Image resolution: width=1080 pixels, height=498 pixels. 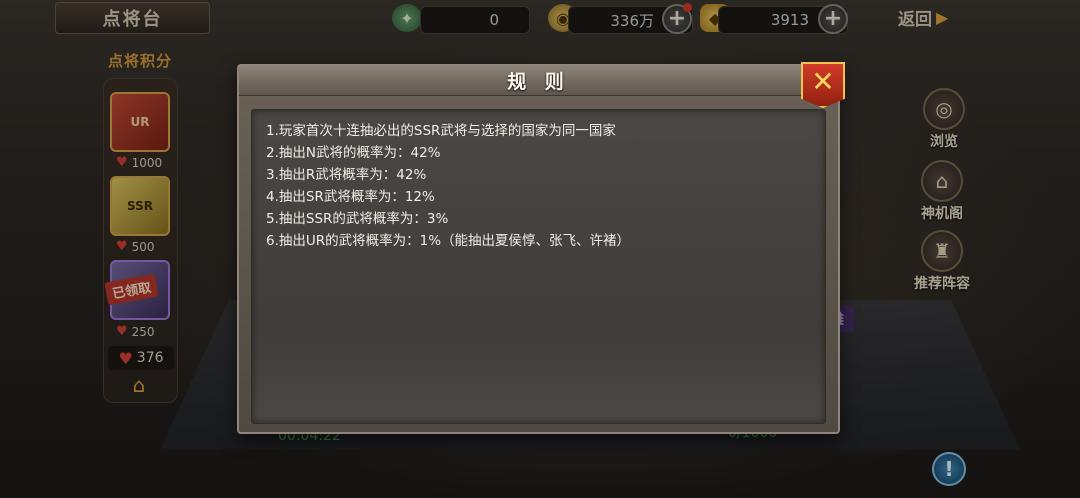 I want to click on rule-line: 6.抽出UR的武将概率为：1%（能抽出夏侯惇、张飞、许褚）, so click(x=448, y=241).